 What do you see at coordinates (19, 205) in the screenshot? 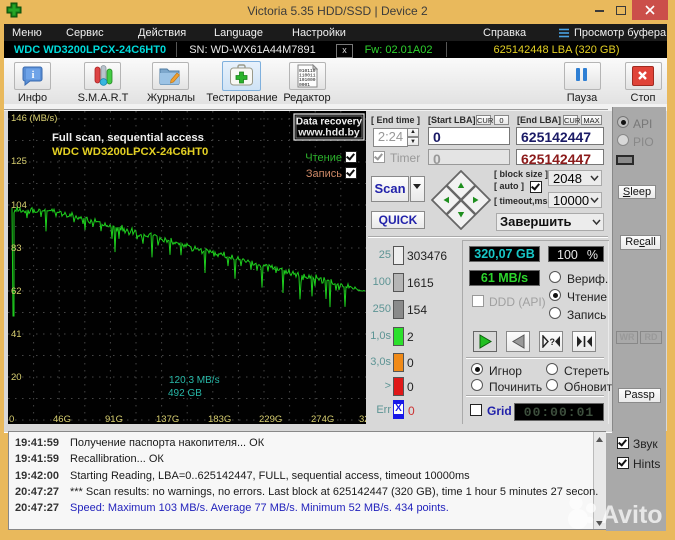
I see `svg-text: 104` at bounding box center [19, 205].